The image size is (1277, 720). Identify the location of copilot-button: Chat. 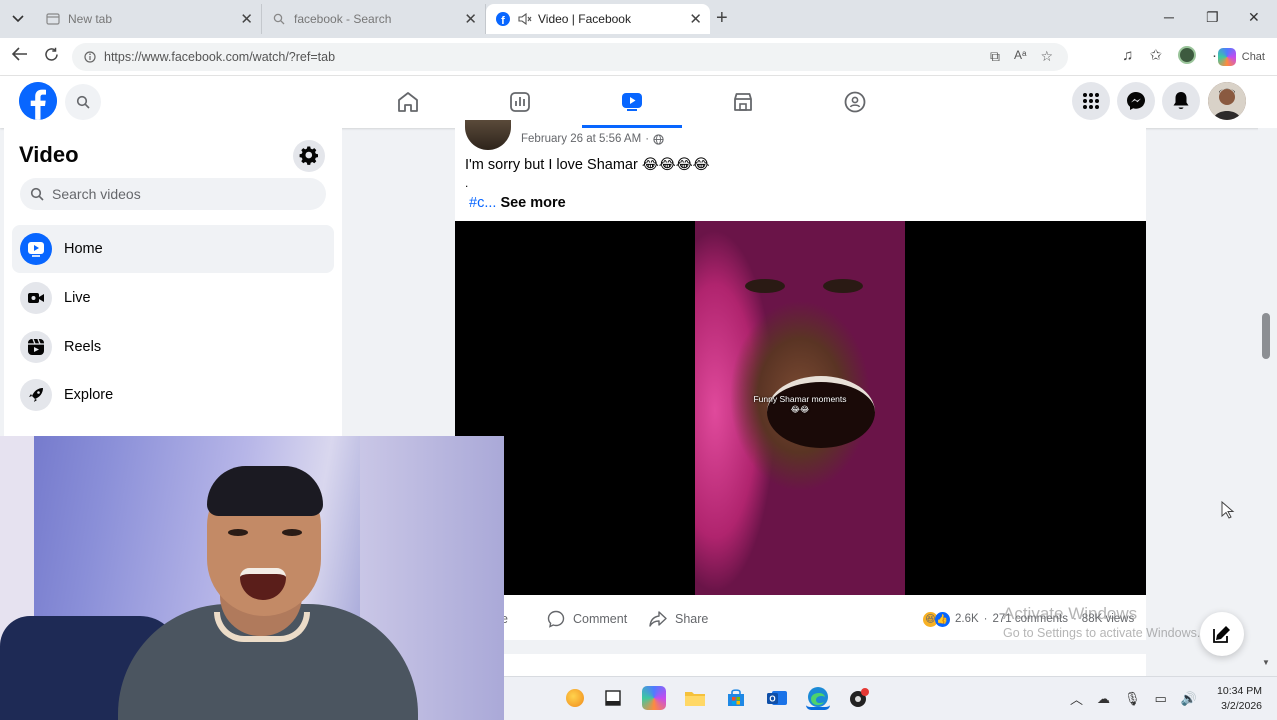
(1241, 57).